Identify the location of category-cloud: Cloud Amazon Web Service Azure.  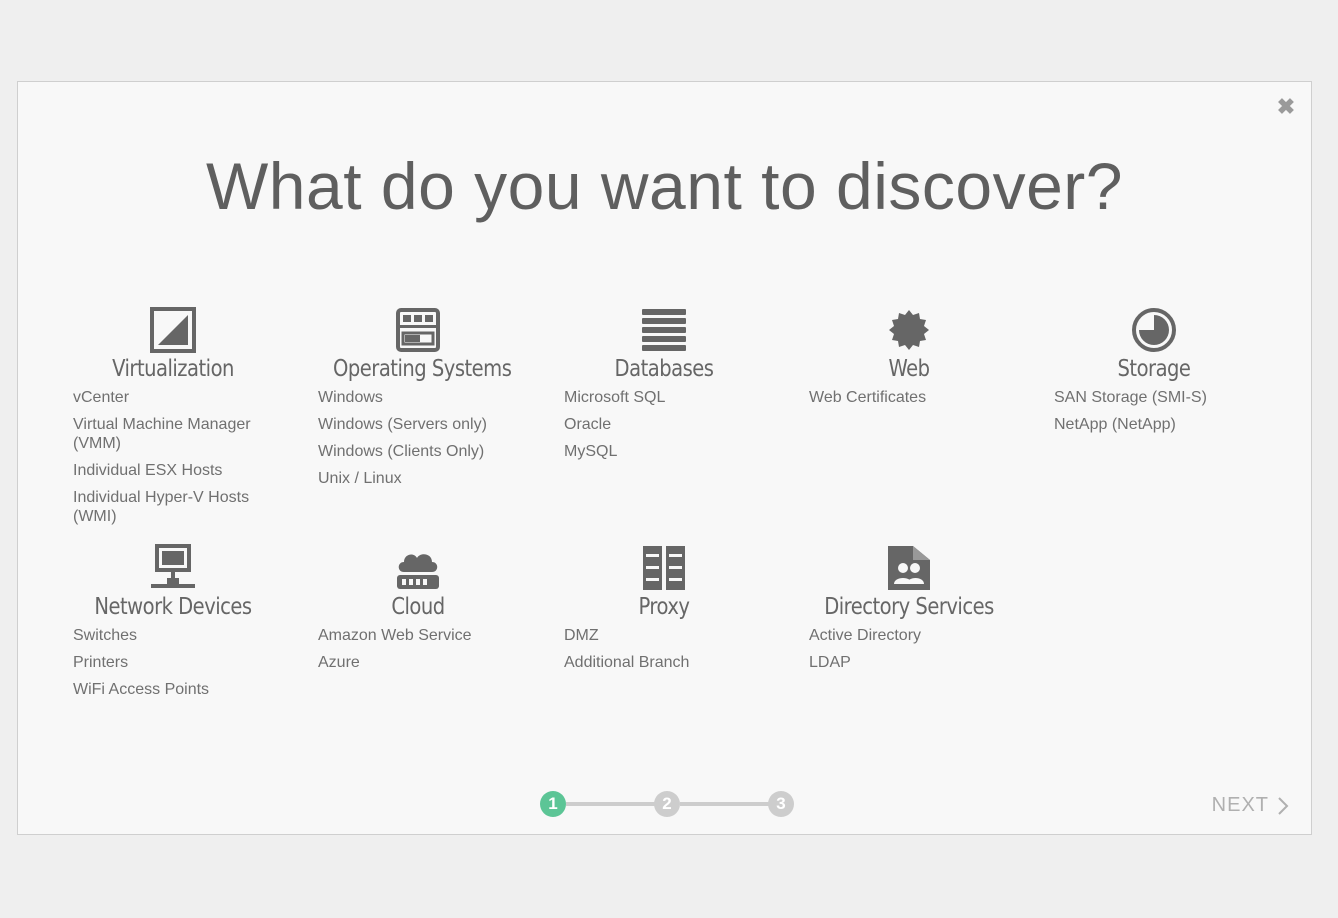
(418, 612).